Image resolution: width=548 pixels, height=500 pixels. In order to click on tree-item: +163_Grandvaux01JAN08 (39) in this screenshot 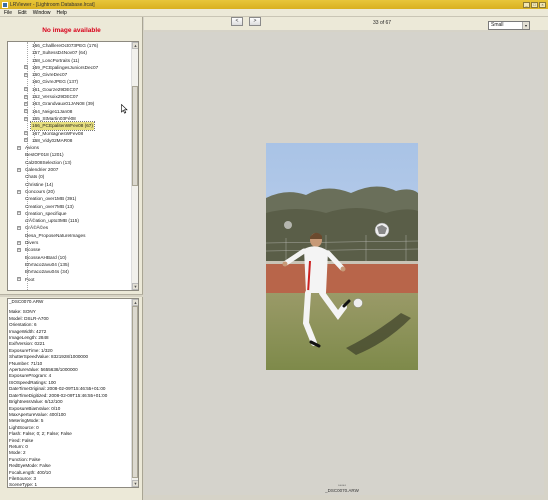, I will do `click(70, 103)`.